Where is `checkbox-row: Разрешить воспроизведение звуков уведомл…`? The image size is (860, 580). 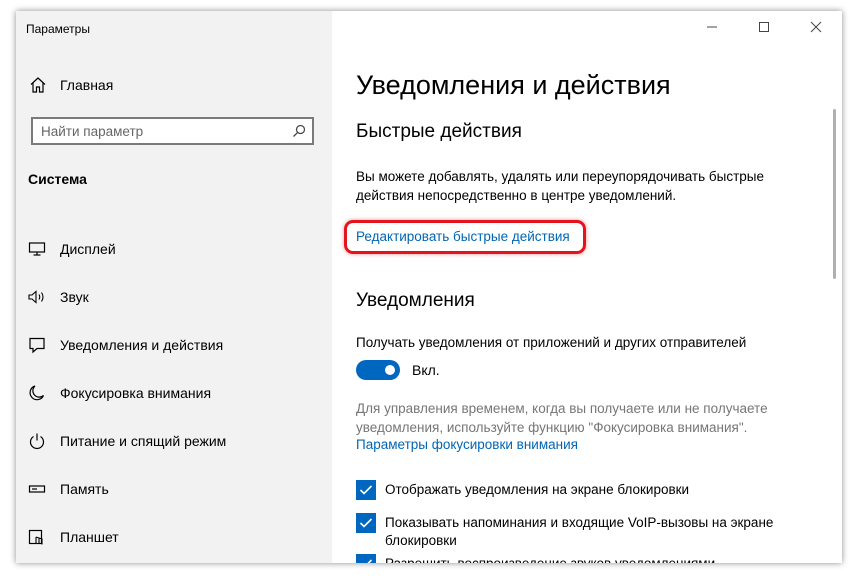
checkbox-row: Разрешить воспроизведение звуков уведомл… is located at coordinates (576, 558).